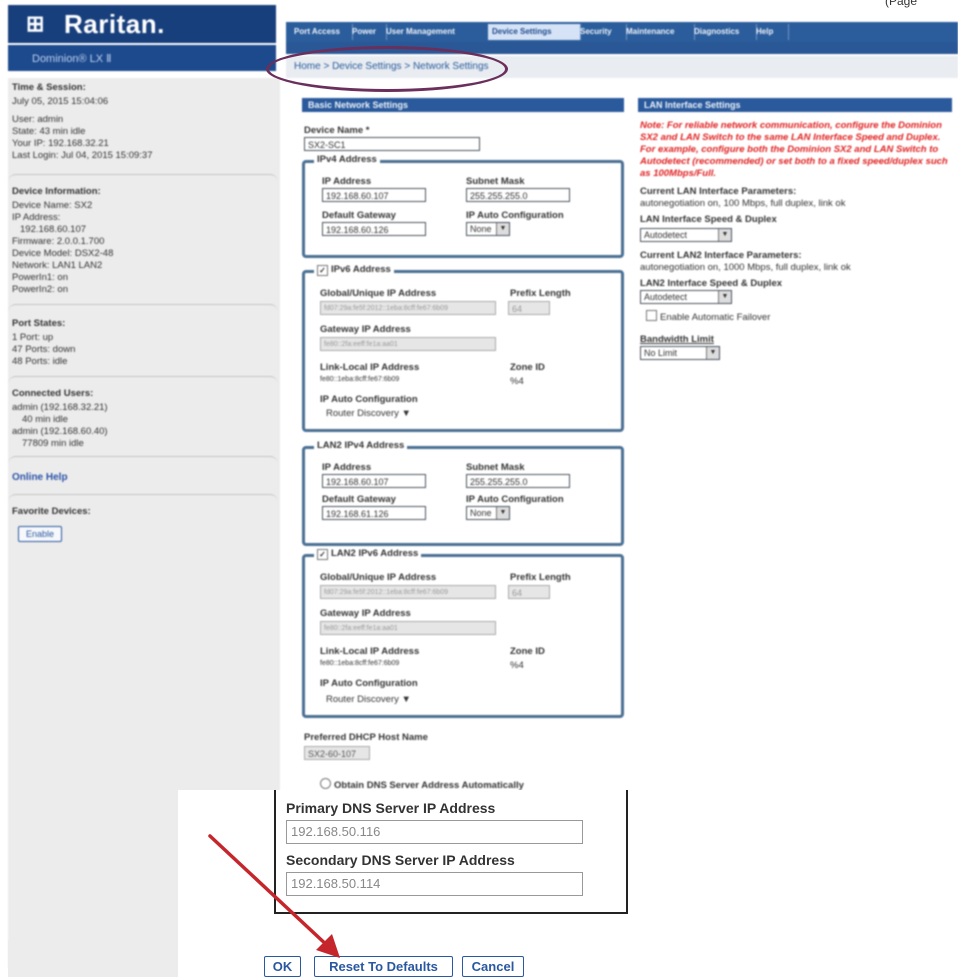 This screenshot has width=958, height=977. I want to click on lan2-speed-select: Autodetect ▼, so click(686, 297).